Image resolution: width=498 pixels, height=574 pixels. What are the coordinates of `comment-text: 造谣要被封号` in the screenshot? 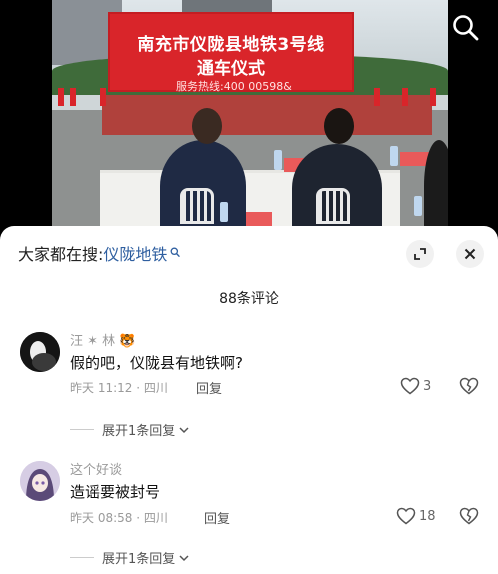 It's located at (115, 492).